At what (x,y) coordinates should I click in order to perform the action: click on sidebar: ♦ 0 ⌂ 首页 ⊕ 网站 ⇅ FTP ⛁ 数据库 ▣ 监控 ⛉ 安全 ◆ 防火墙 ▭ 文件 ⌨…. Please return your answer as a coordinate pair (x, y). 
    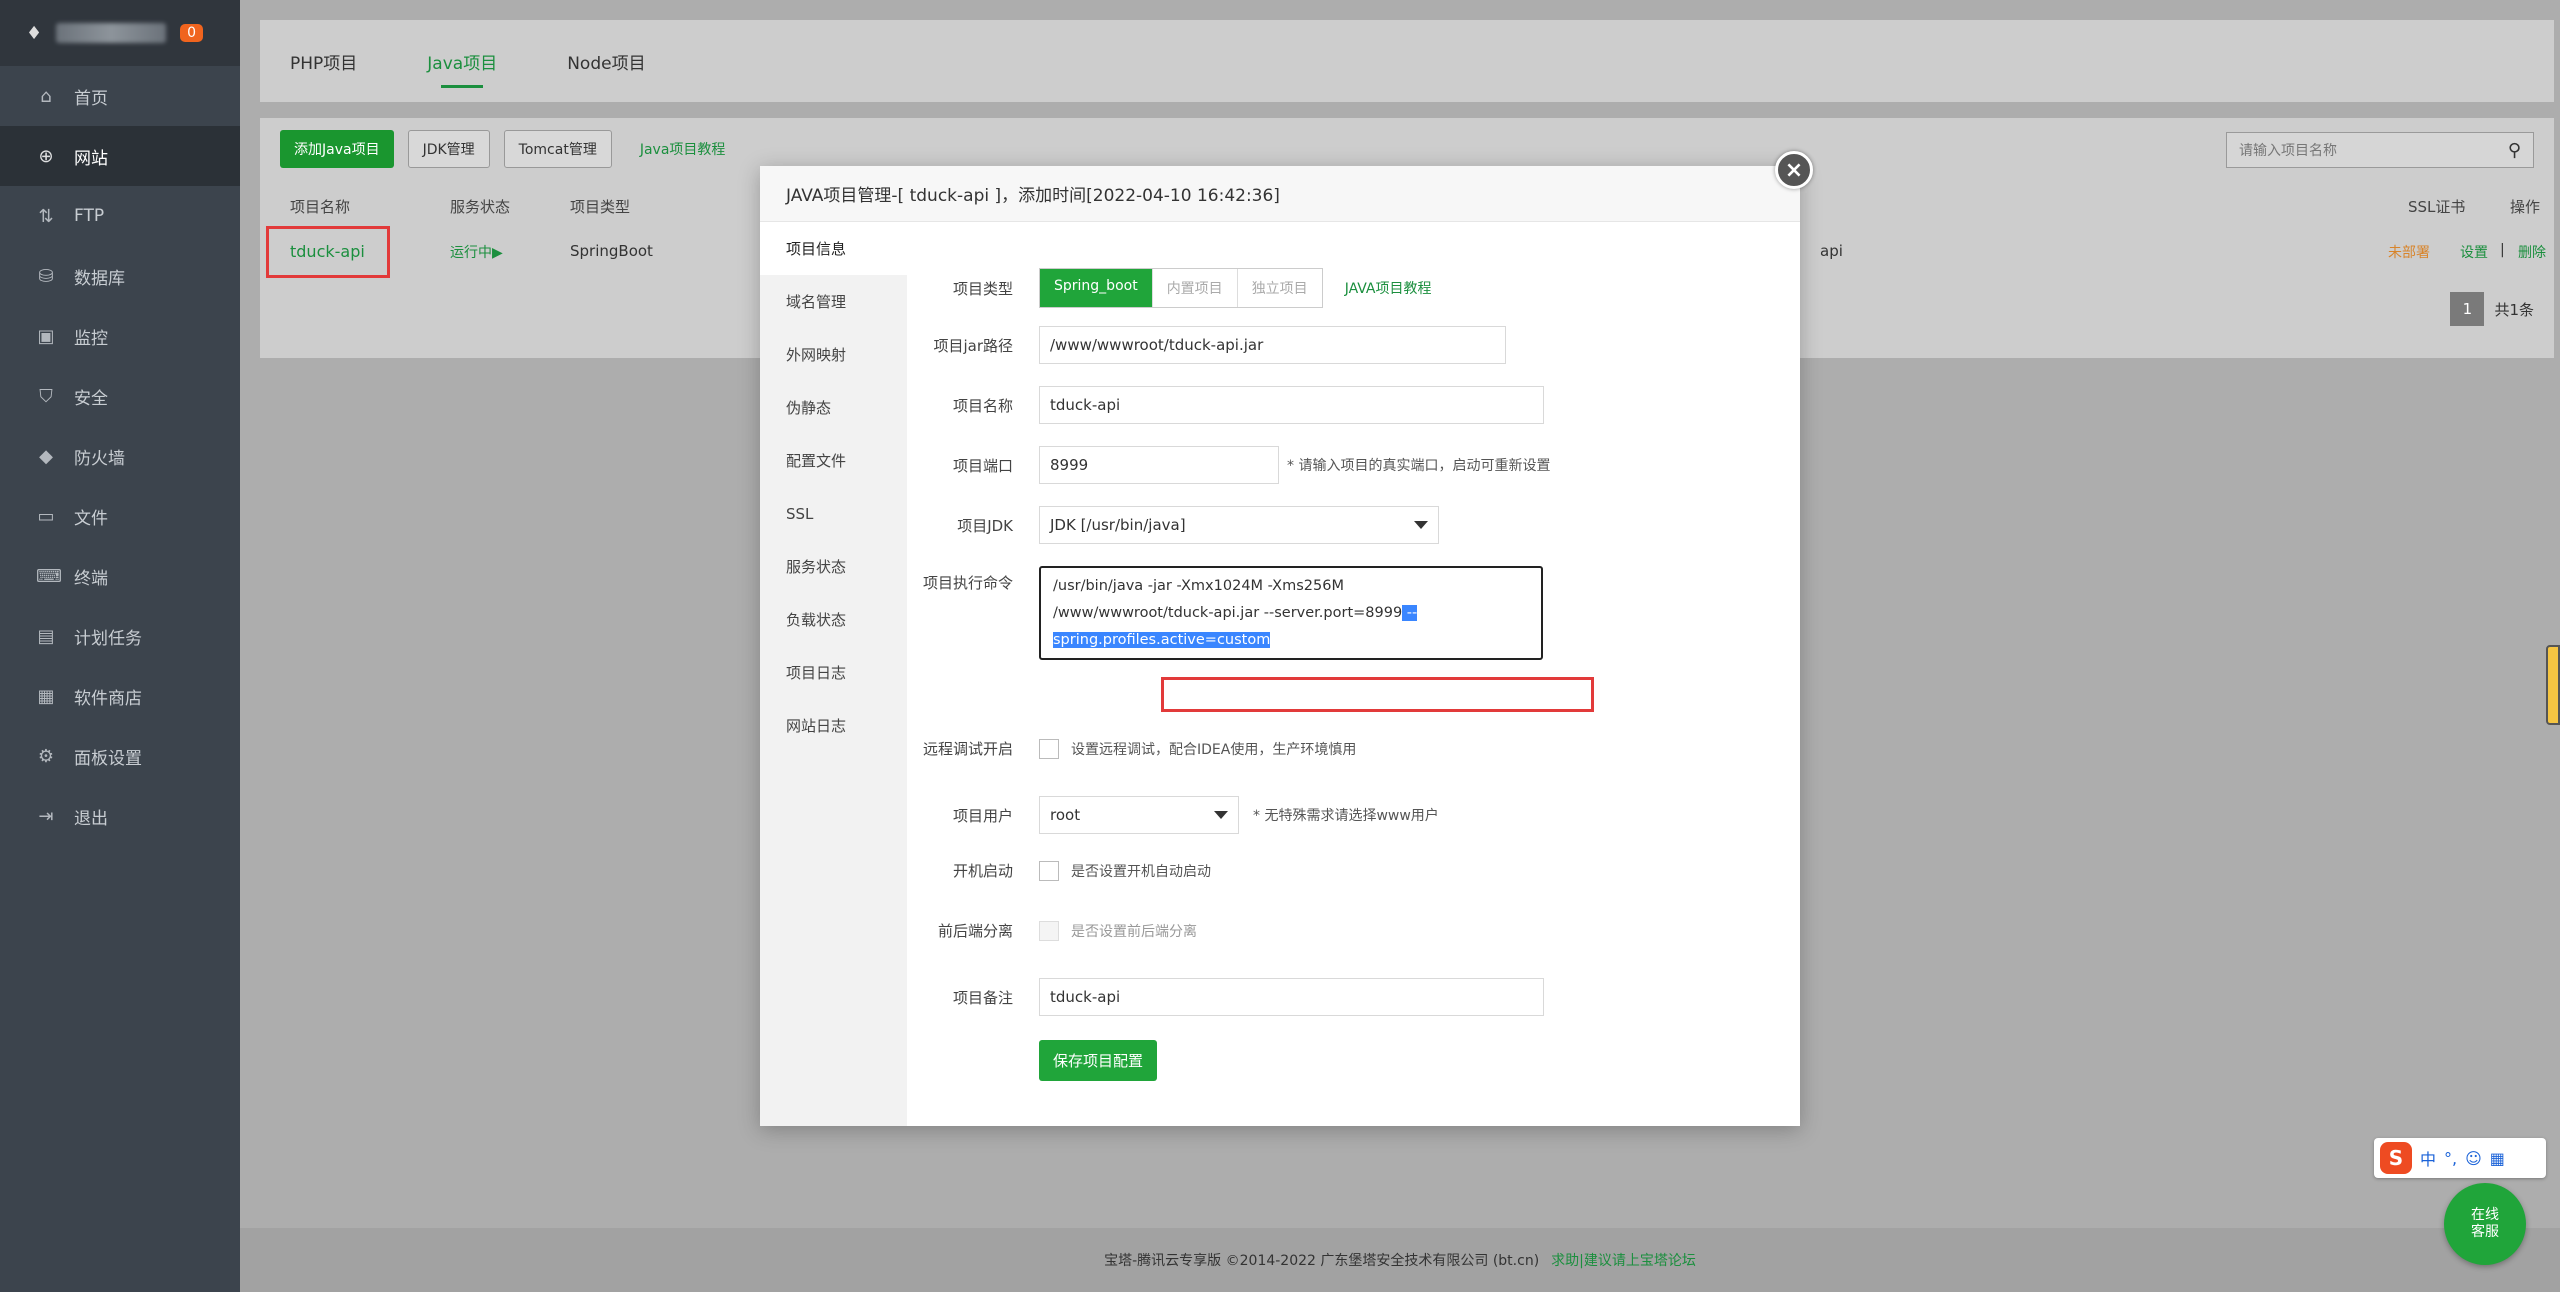
    Looking at the image, I should click on (120, 646).